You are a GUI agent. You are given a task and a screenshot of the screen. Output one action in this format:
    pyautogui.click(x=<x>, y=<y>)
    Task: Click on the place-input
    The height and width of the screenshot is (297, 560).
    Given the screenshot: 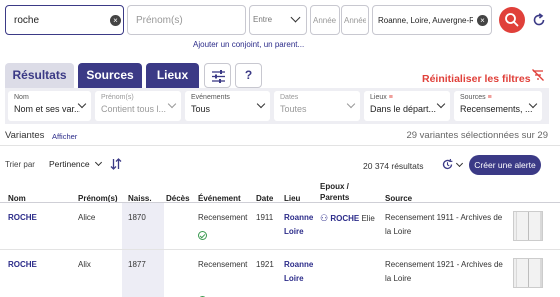 What is the action you would take?
    pyautogui.click(x=432, y=20)
    